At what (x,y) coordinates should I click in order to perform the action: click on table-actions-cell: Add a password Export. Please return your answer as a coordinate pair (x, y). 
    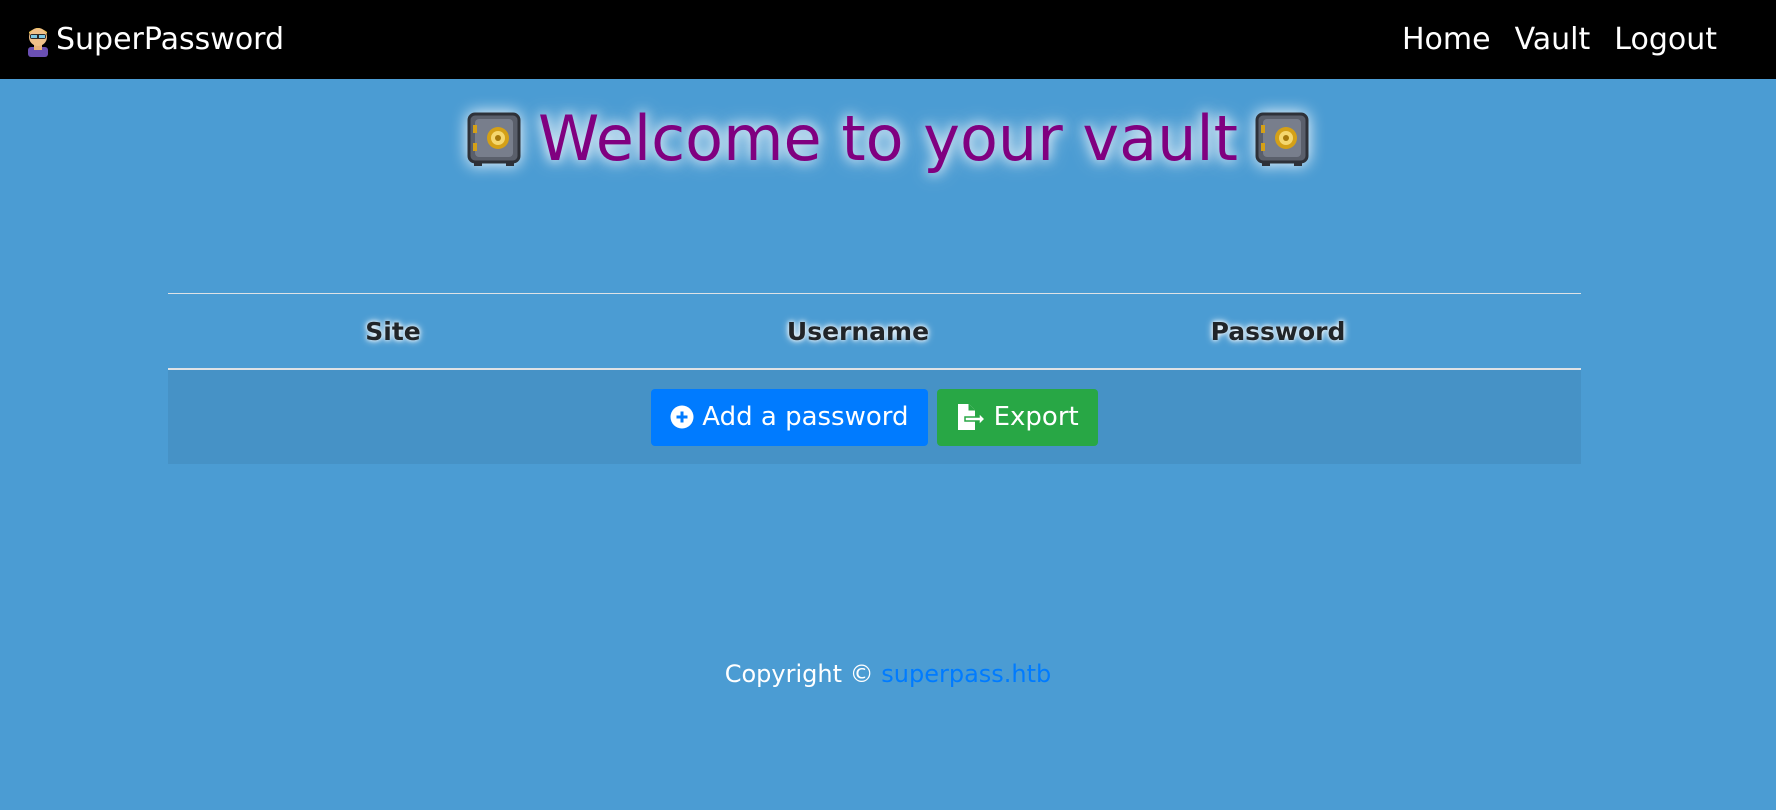
    Looking at the image, I should click on (874, 416).